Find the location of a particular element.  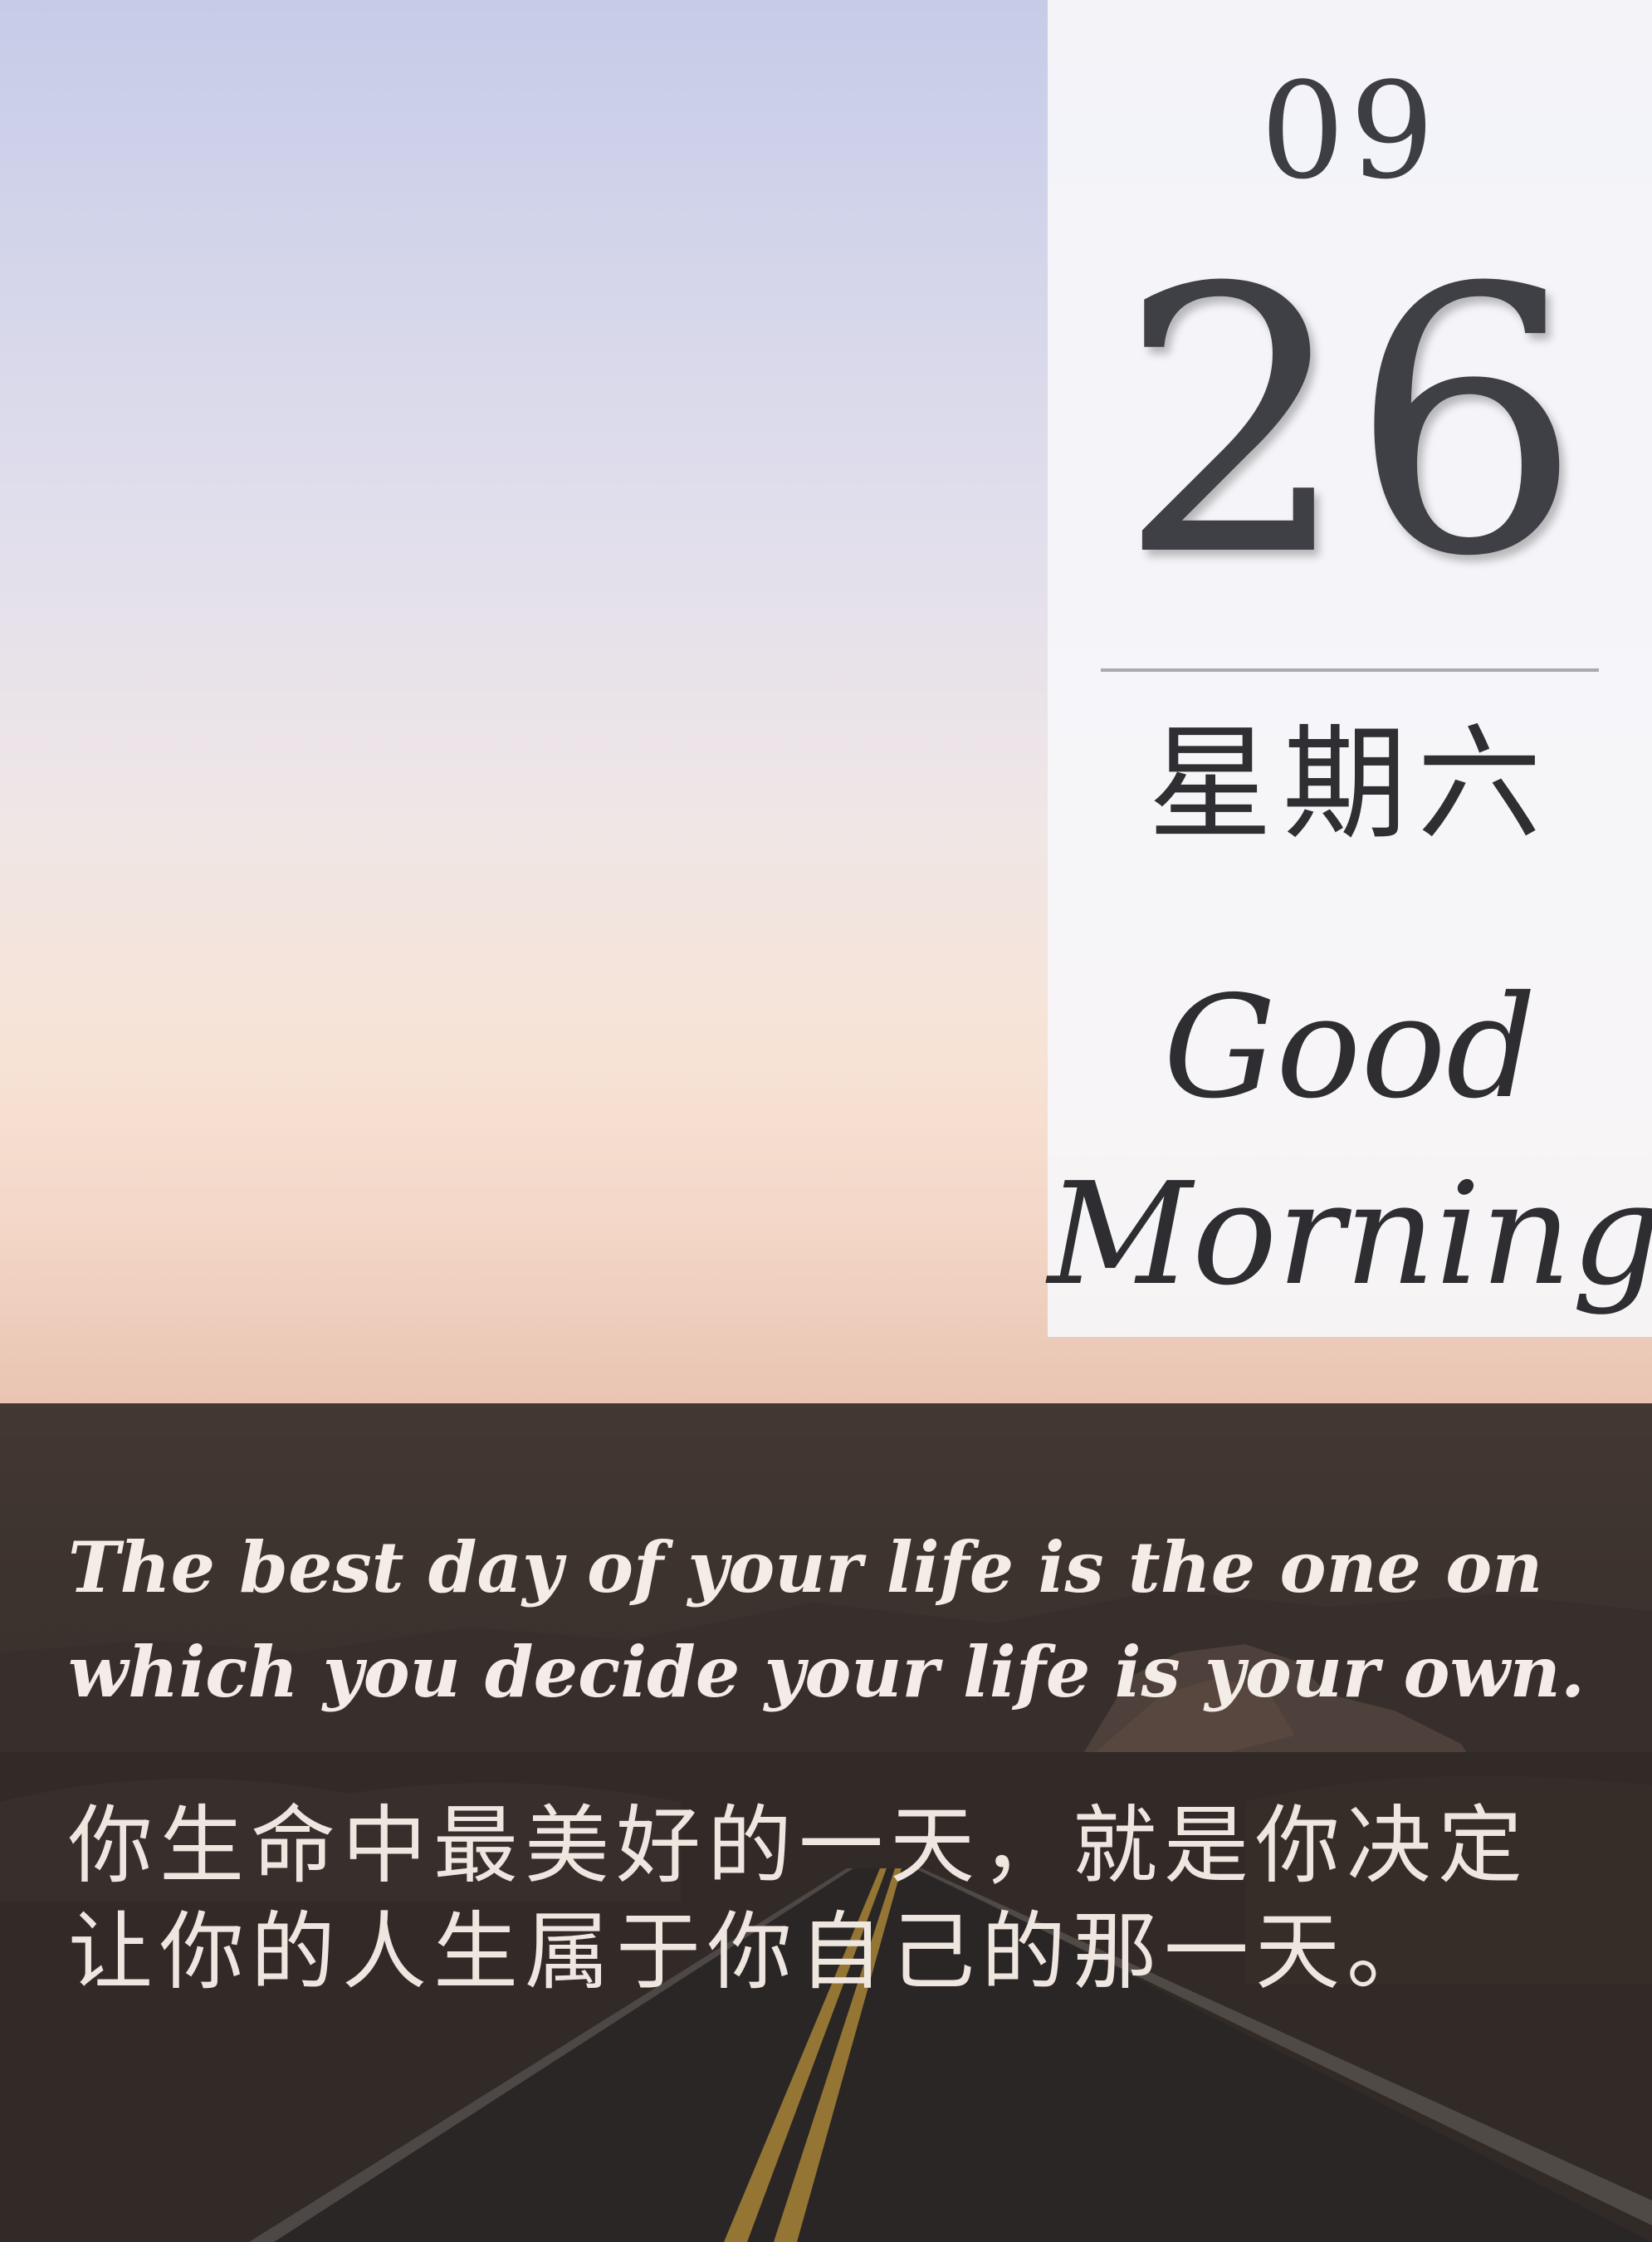

greeting-line-1: Good is located at coordinates (1350, 1048).